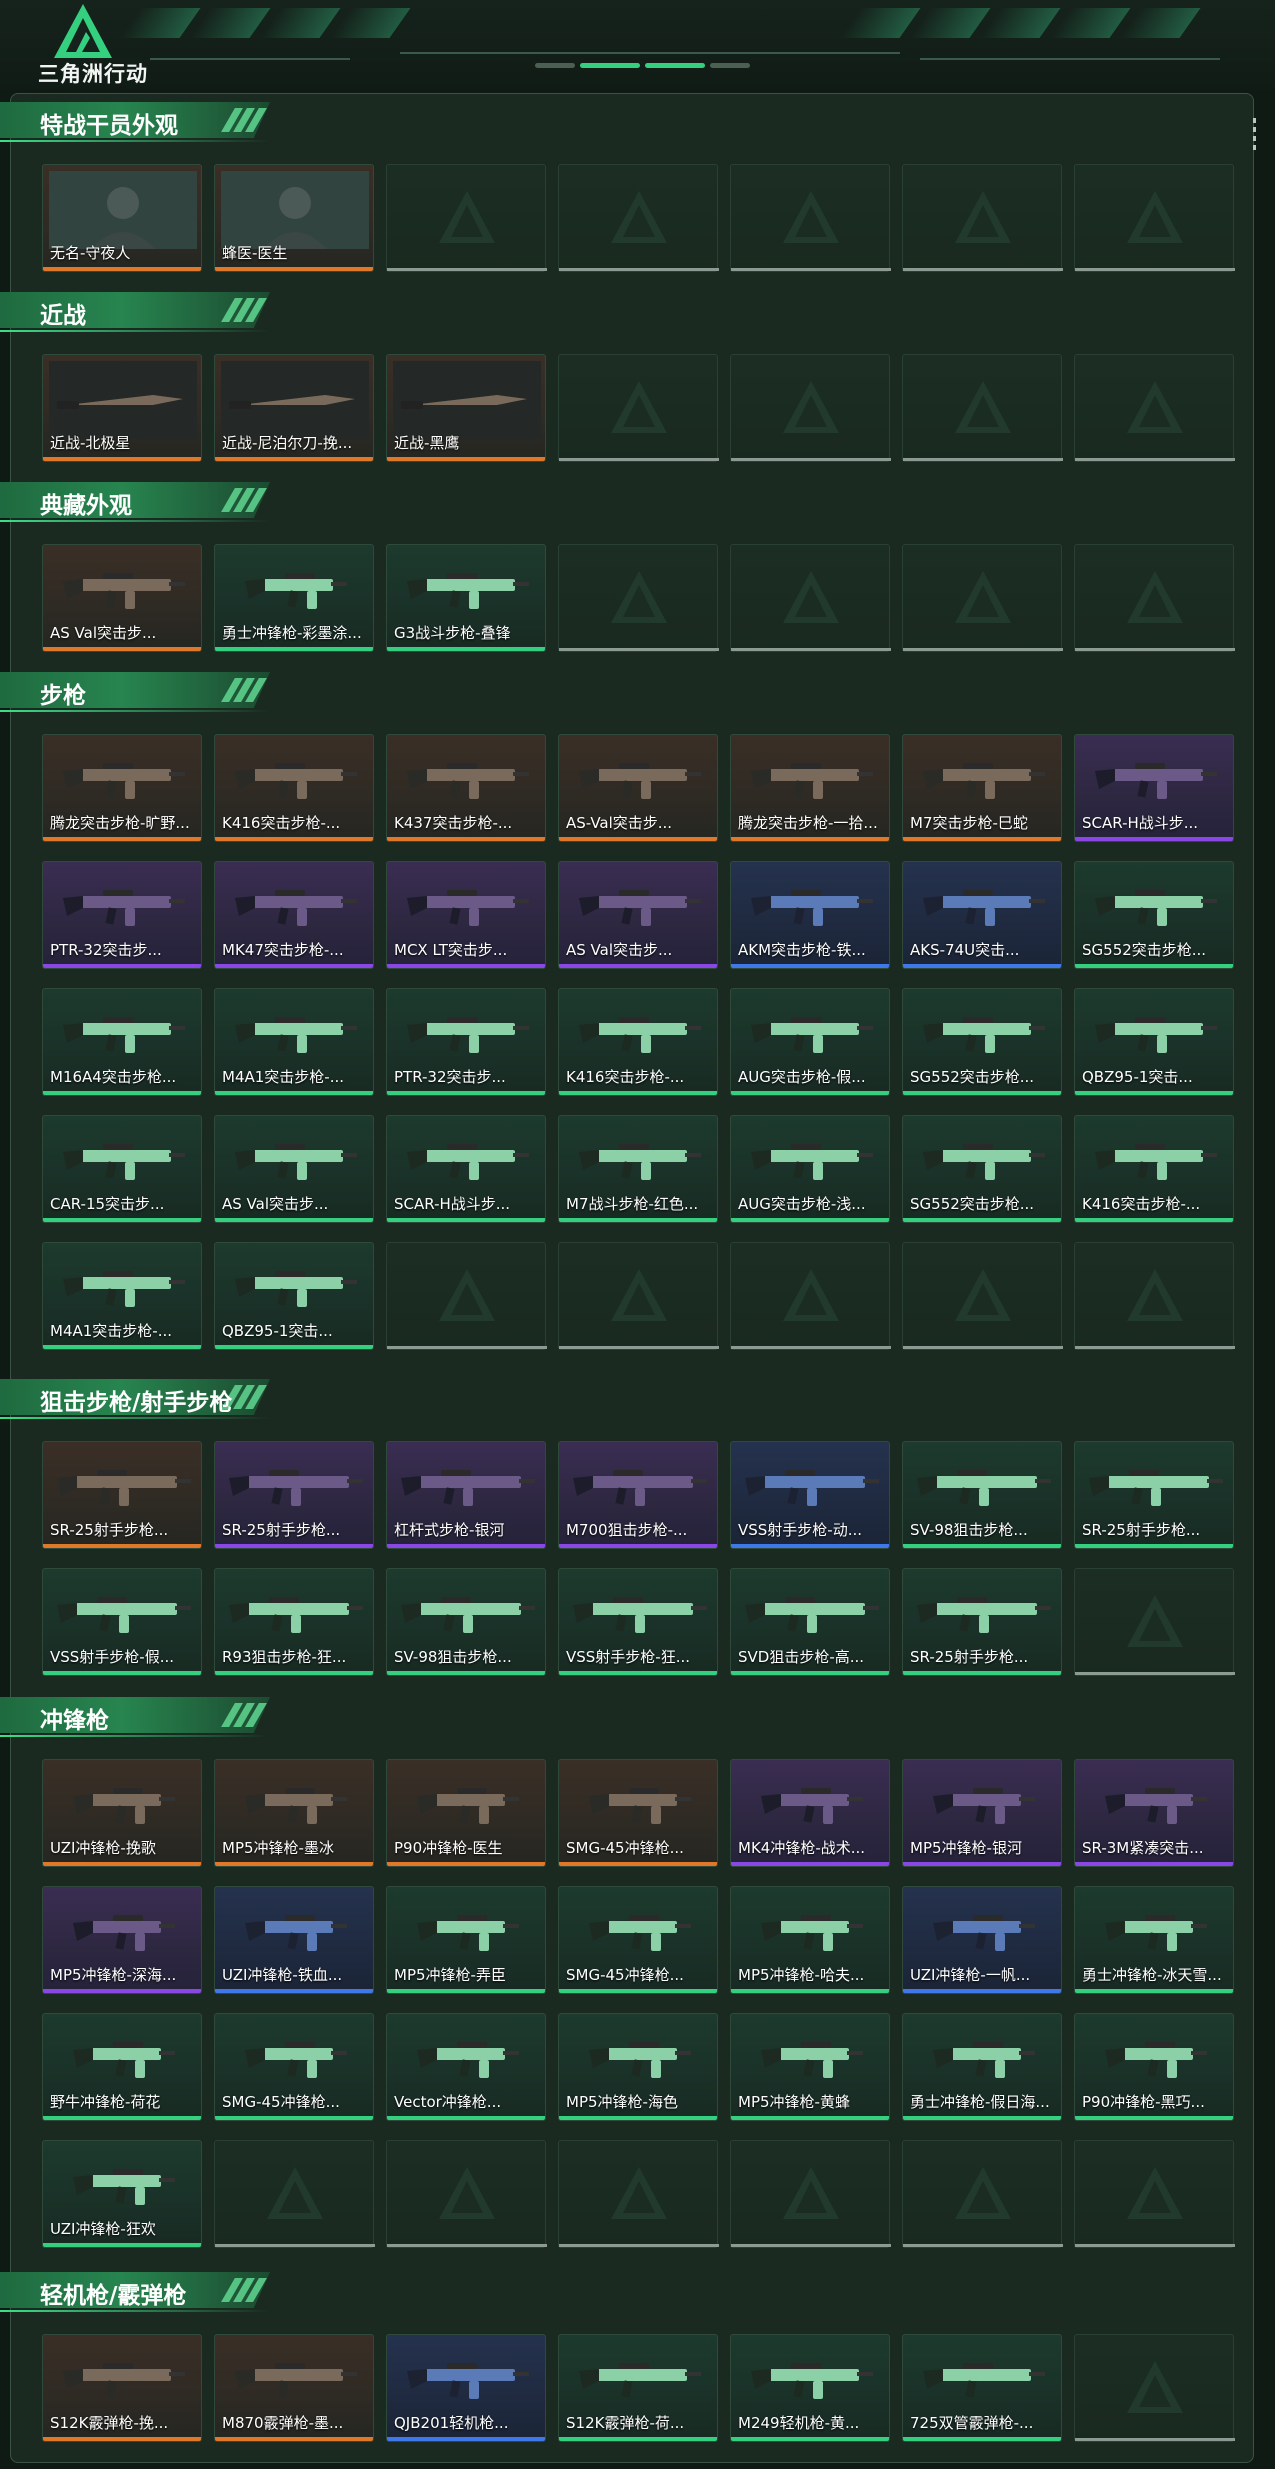  What do you see at coordinates (982, 788) in the screenshot?
I see `item-card: M7突击步枪-巳蛇` at bounding box center [982, 788].